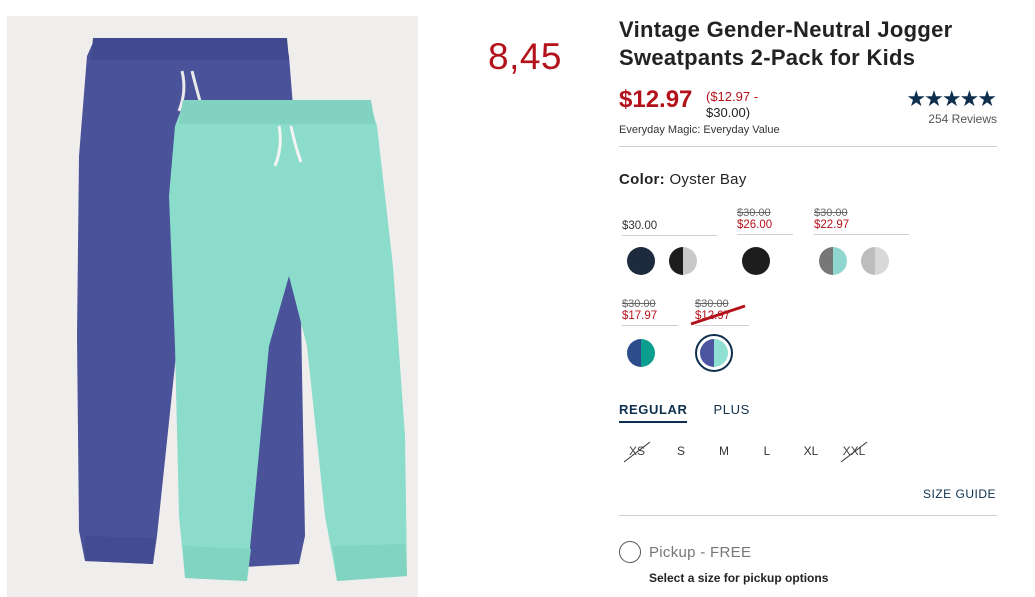  I want to click on swatch-blue-teal, so click(641, 353).